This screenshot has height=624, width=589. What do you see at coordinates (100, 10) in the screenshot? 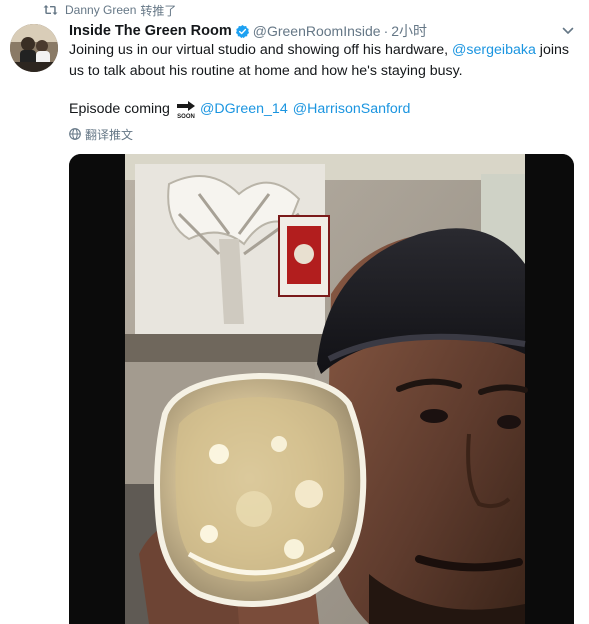
I see `retweeter-name-link: Danny Green` at bounding box center [100, 10].